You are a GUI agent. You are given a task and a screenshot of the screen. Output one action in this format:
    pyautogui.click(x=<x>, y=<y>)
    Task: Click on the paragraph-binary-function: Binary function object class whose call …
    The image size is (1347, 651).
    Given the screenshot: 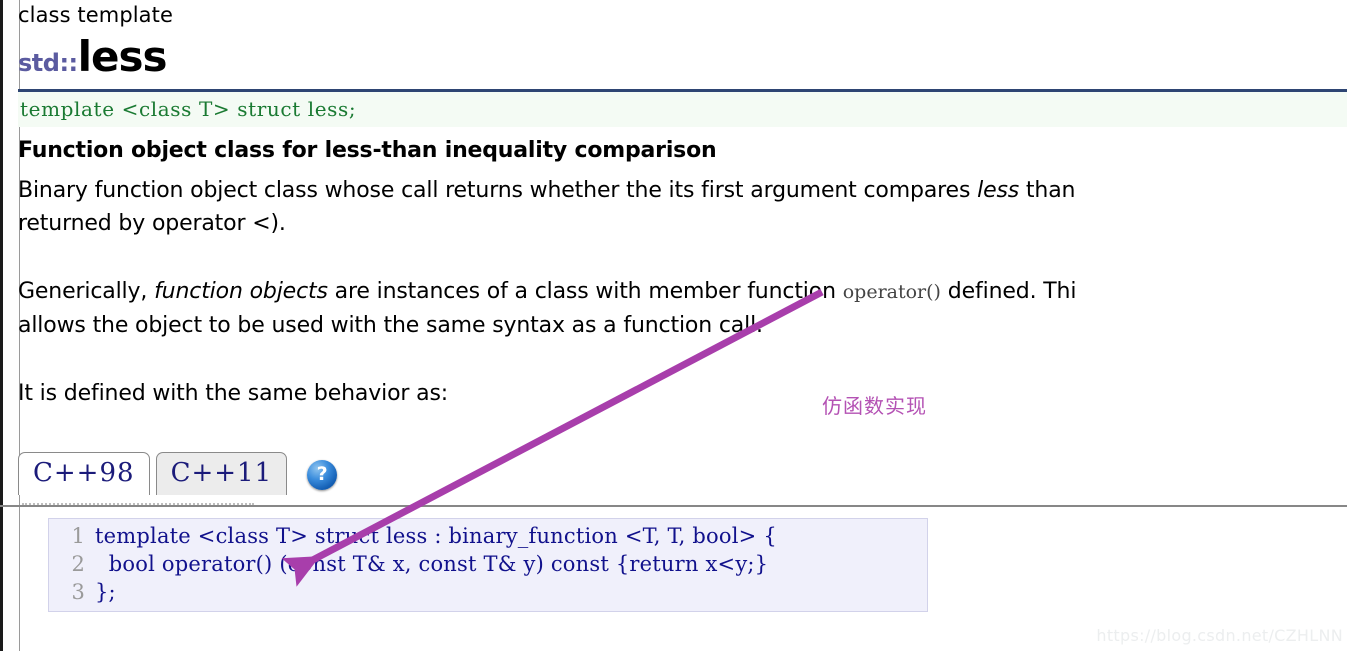 What is the action you would take?
    pyautogui.click(x=682, y=207)
    